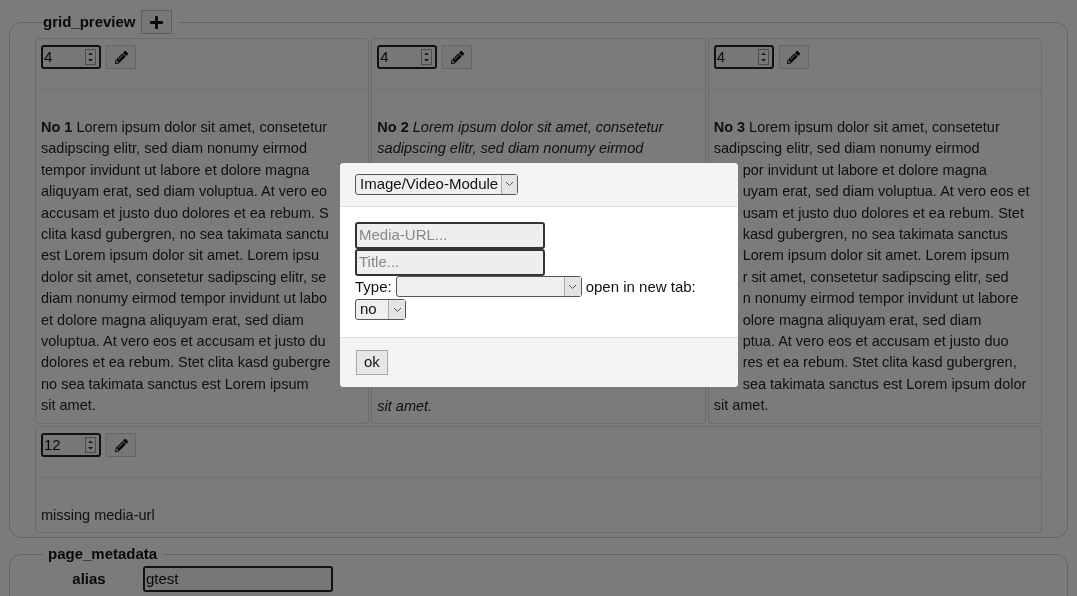  I want to click on alias-field: gtest, so click(238, 579).